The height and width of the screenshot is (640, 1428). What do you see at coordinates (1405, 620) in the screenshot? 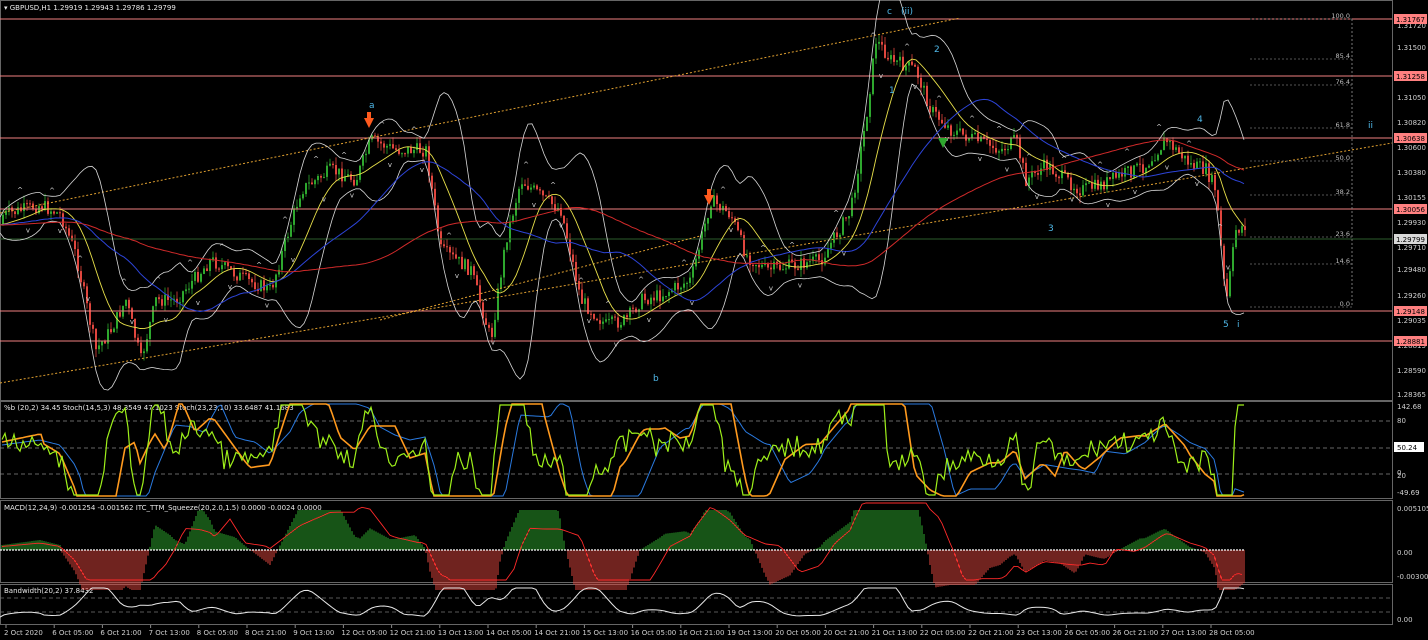
I see `bandwidth-axis-label: 0.00` at bounding box center [1405, 620].